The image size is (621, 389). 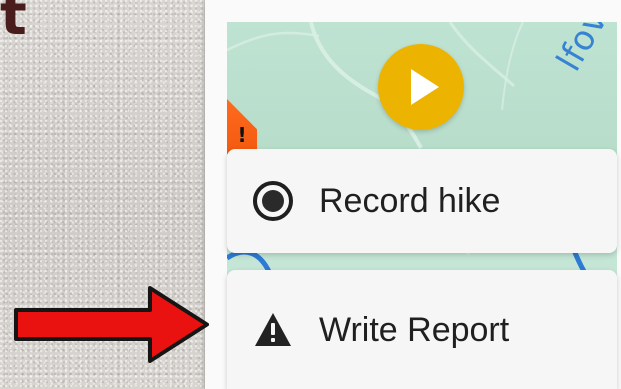 I want to click on play-button, so click(x=421, y=87).